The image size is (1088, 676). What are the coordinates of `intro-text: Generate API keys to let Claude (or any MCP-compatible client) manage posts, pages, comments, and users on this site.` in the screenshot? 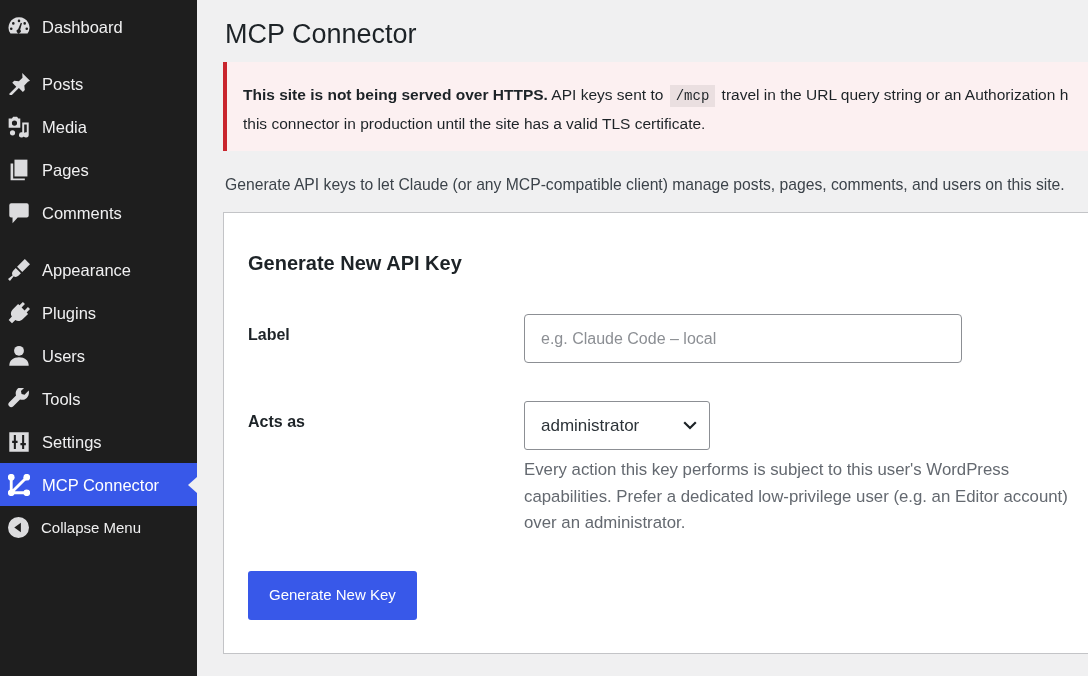 It's located at (645, 185).